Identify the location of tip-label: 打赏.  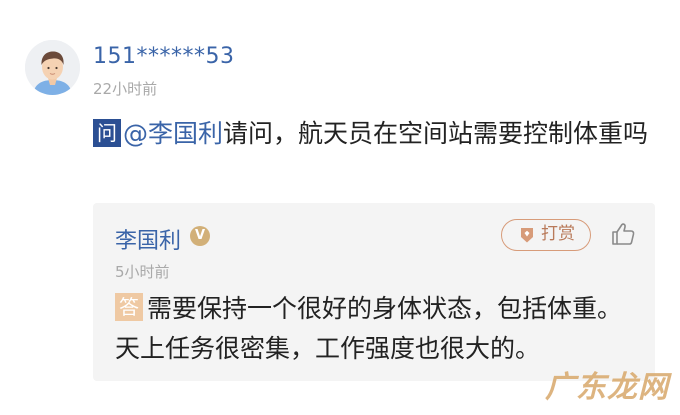
(558, 234).